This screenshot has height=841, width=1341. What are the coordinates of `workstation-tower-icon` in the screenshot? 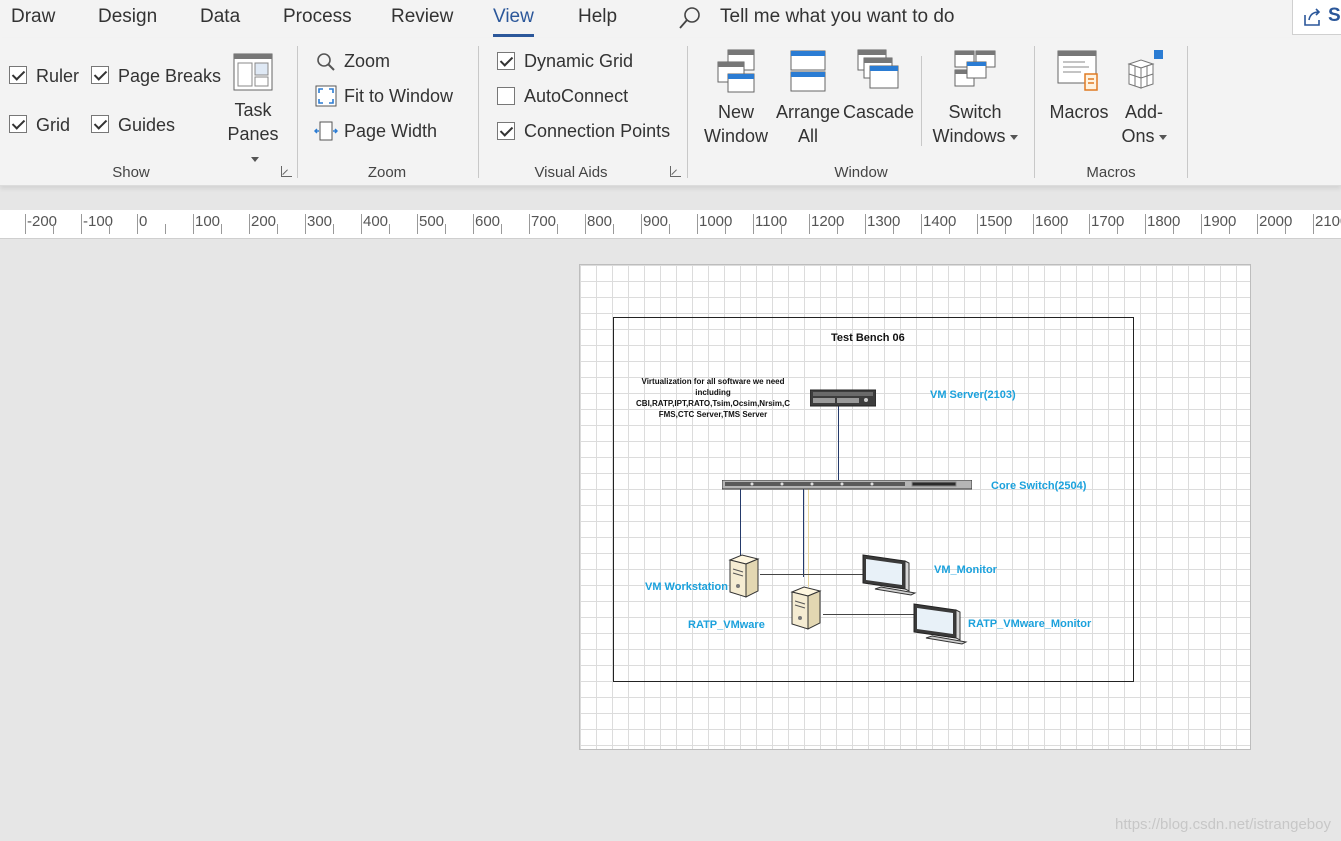 It's located at (743, 576).